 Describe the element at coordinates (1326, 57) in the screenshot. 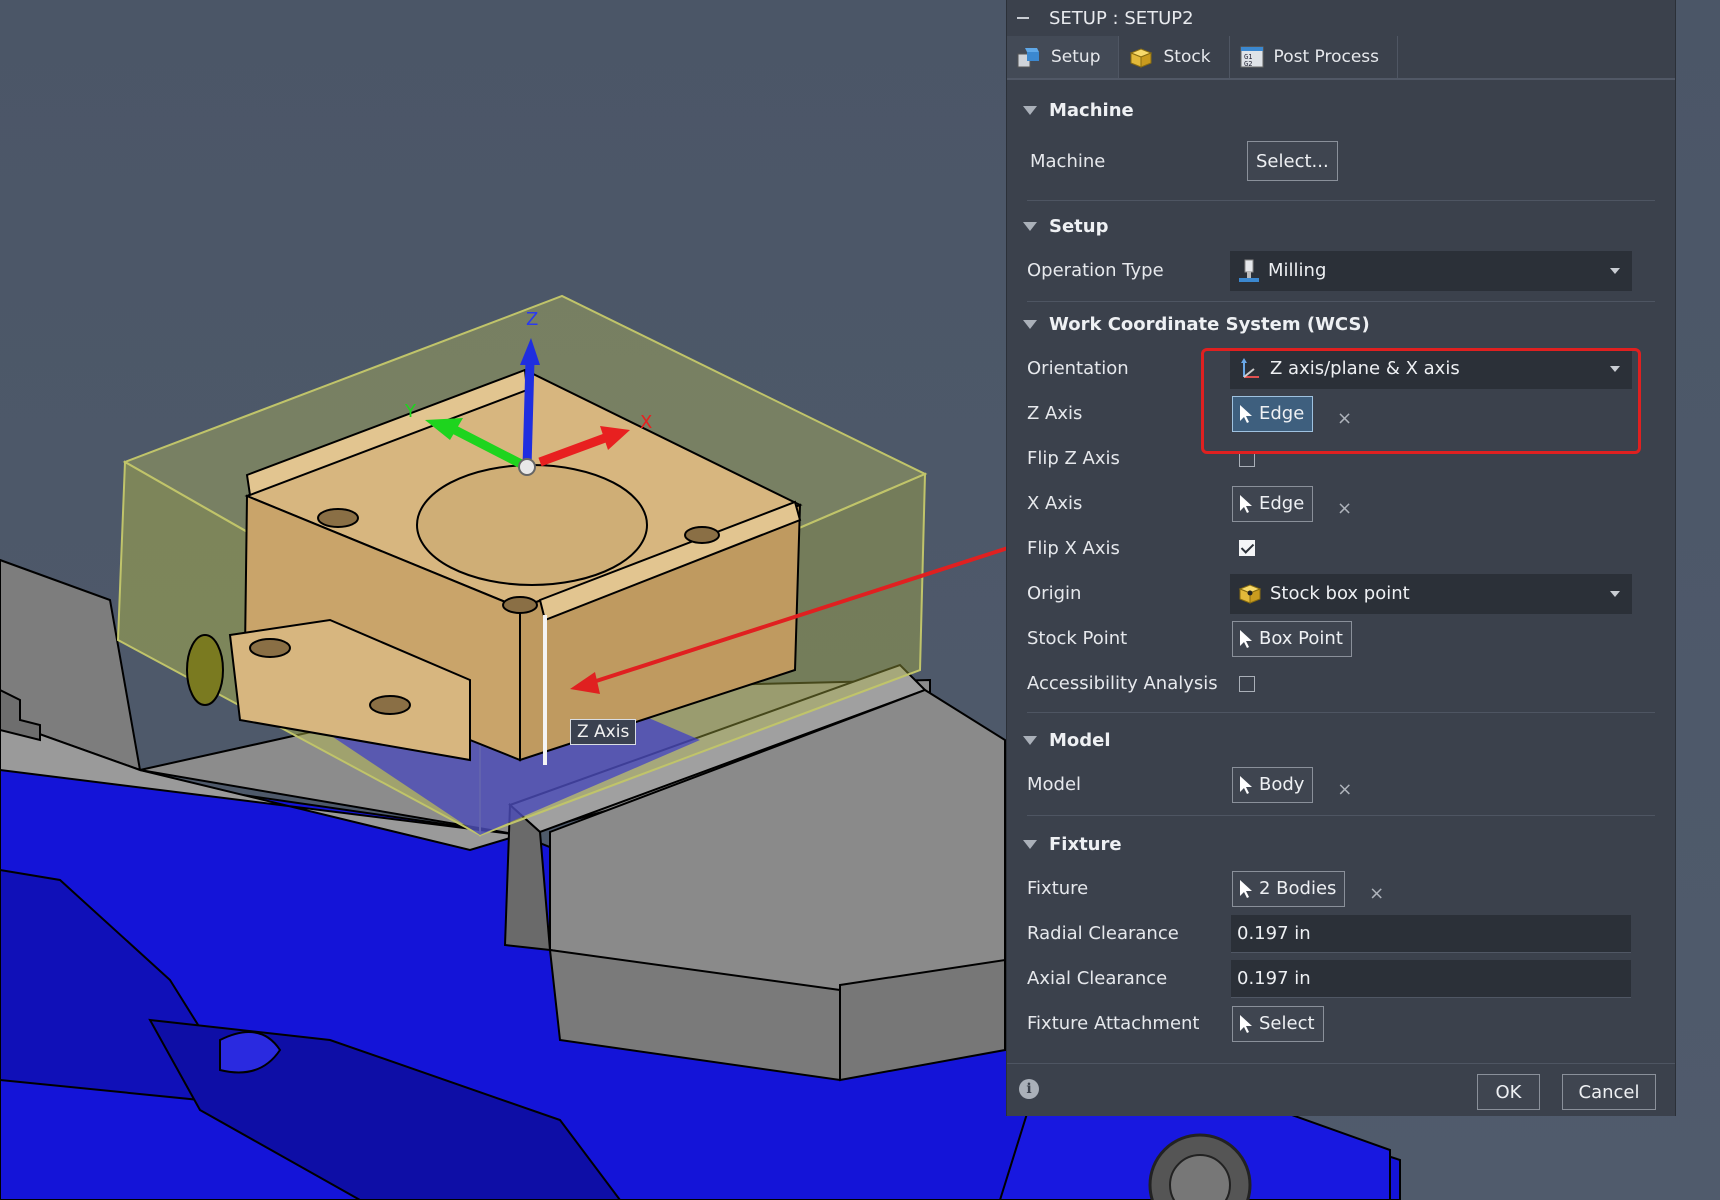

I see `tab-post-process-label: Post Process` at that location.